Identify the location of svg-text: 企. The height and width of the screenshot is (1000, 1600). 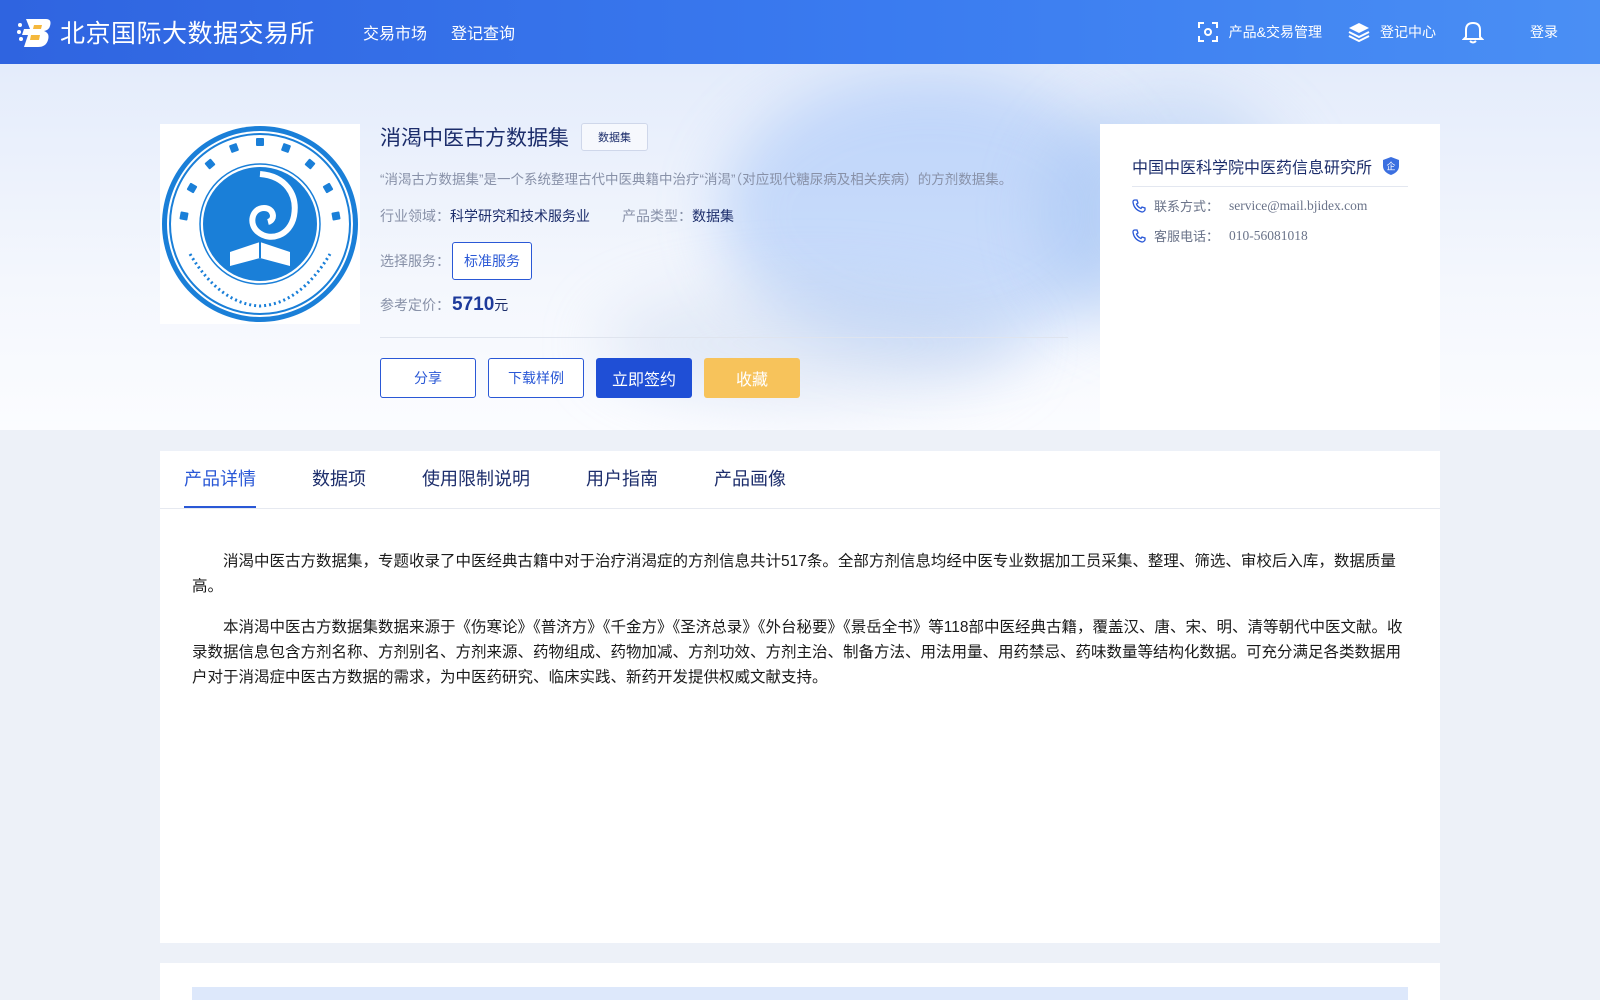
(1391, 167).